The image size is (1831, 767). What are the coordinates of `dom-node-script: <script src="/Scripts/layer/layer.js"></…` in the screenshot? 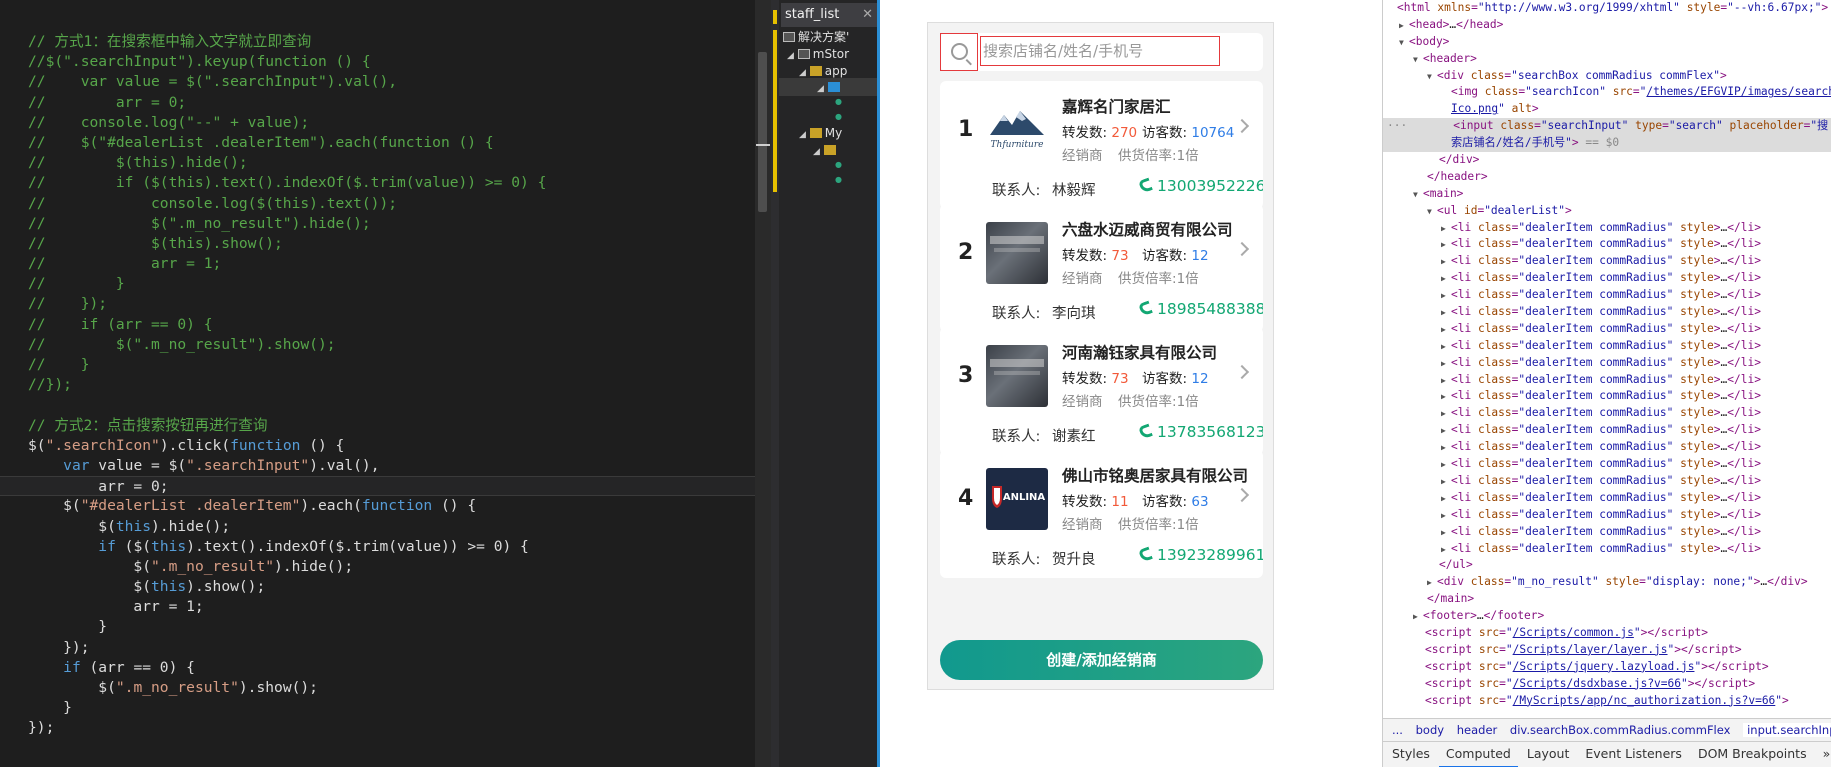 It's located at (1607, 650).